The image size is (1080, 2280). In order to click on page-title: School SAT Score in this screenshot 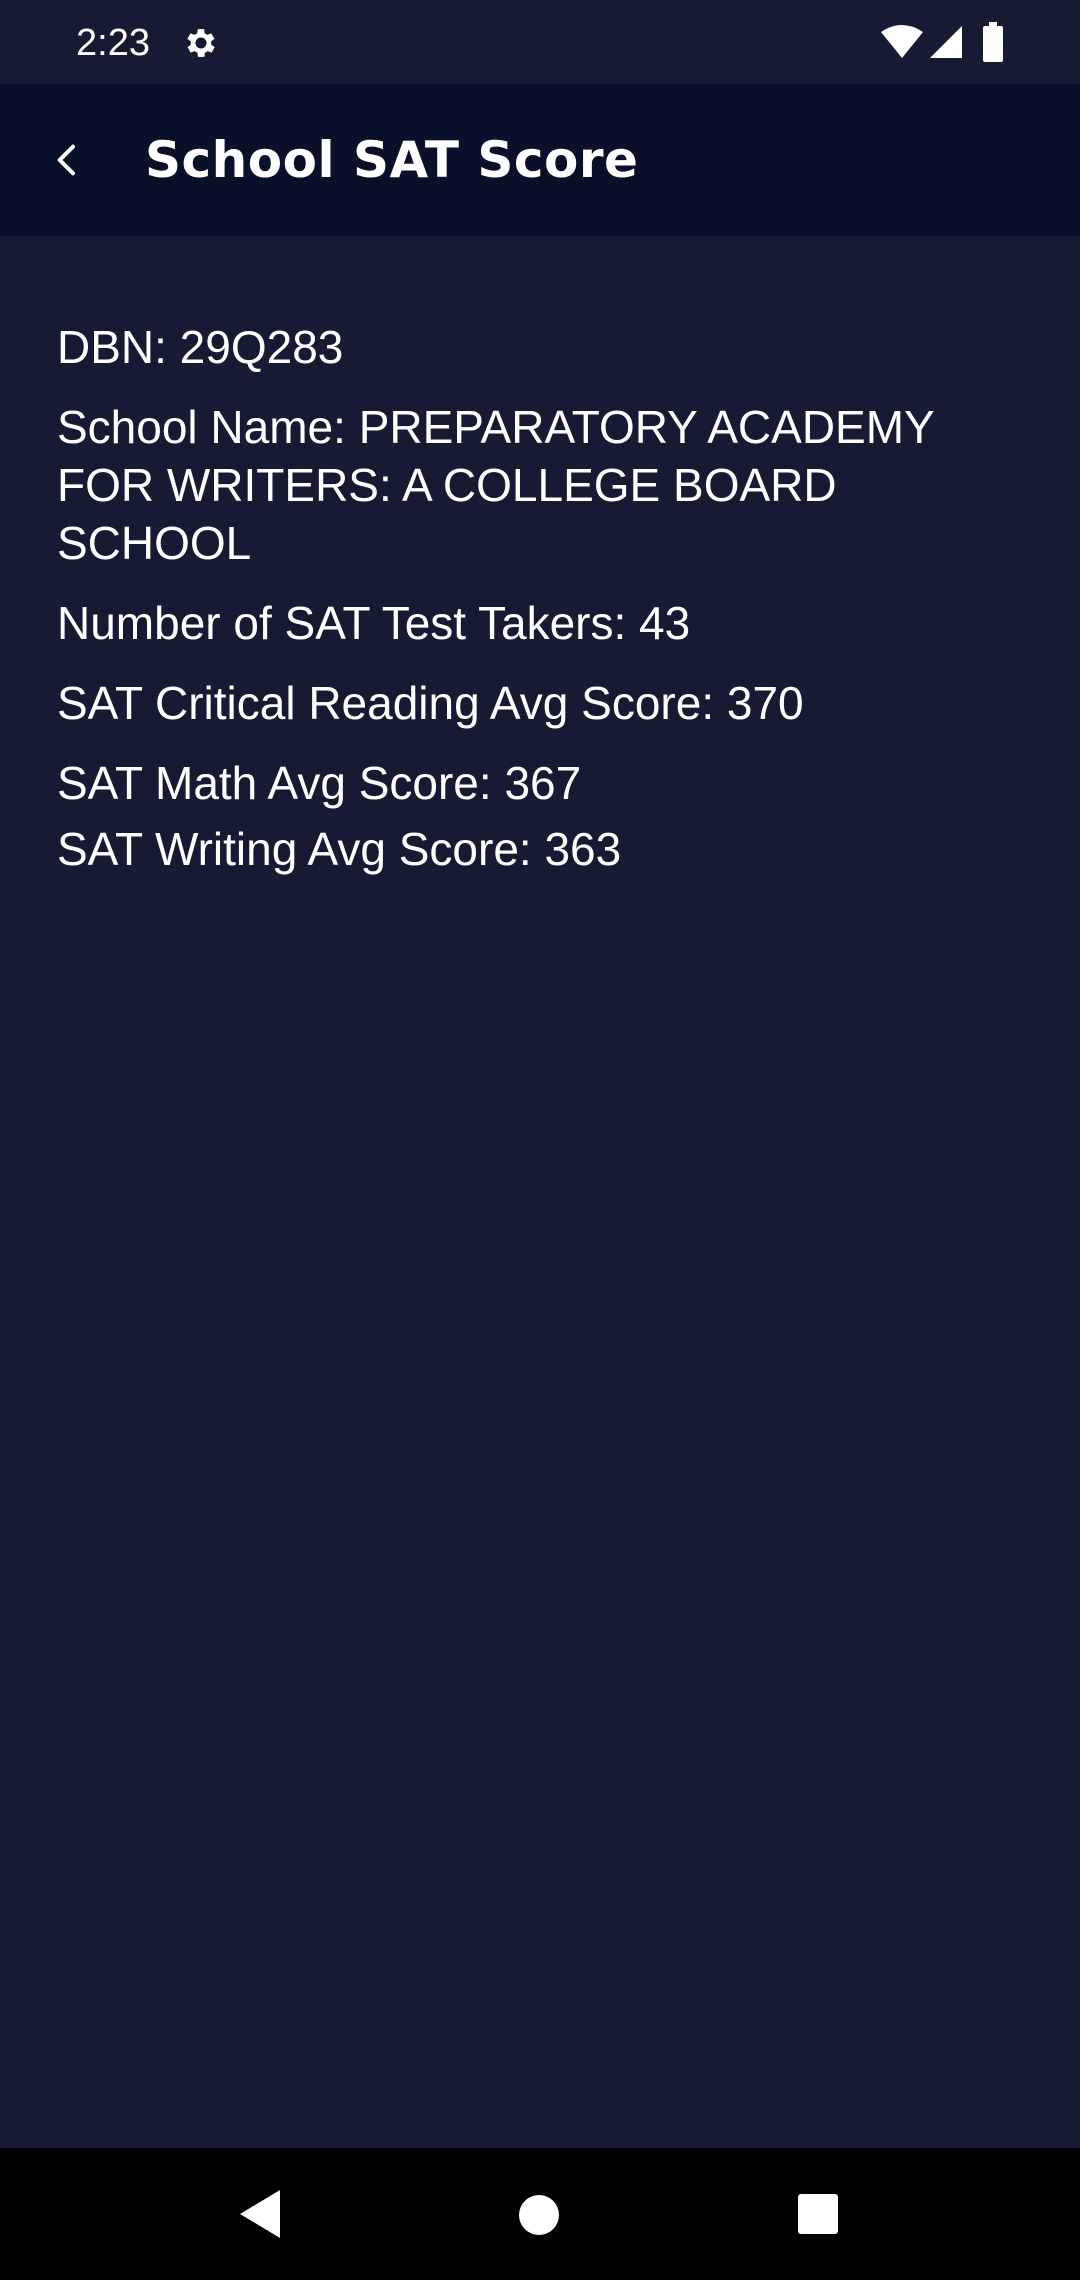, I will do `click(392, 160)`.